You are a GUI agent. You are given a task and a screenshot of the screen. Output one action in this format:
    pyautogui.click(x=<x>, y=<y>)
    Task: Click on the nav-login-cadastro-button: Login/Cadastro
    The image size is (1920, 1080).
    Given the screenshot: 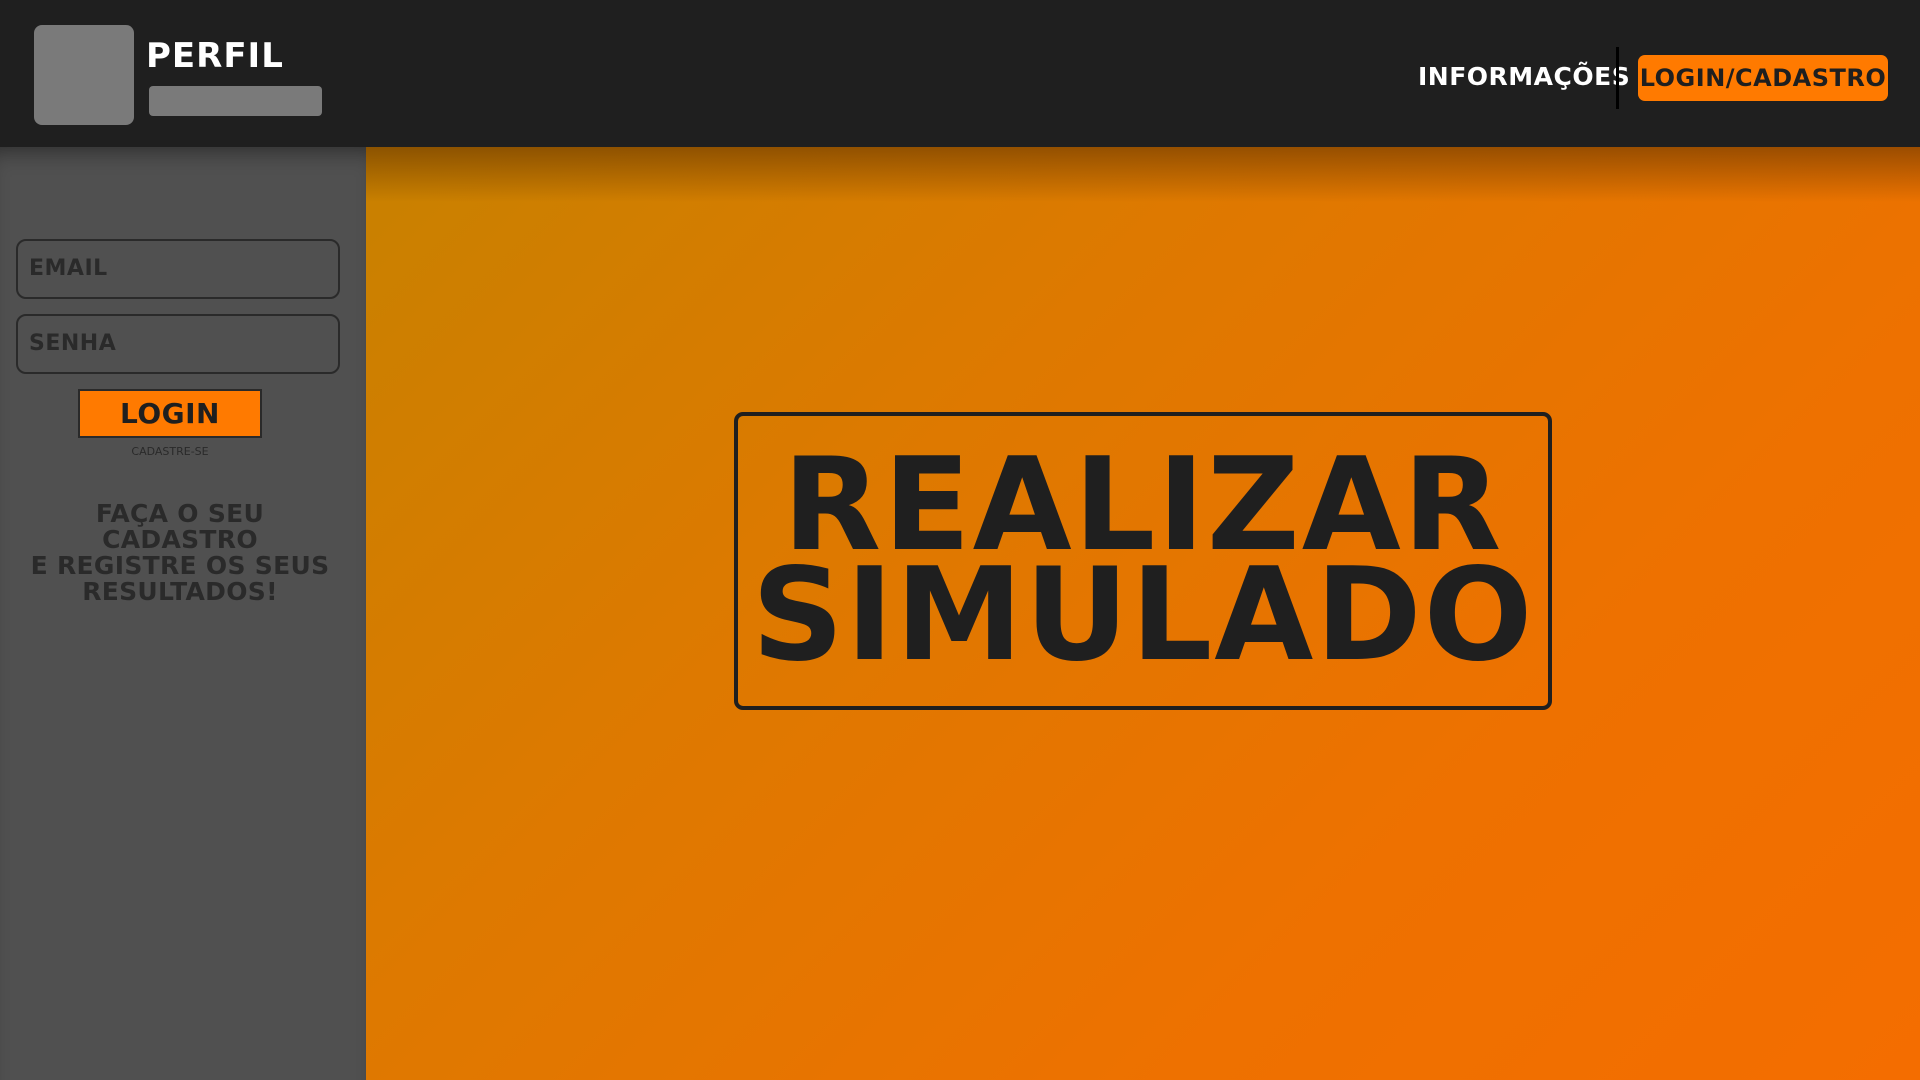 What is the action you would take?
    pyautogui.click(x=1763, y=78)
    